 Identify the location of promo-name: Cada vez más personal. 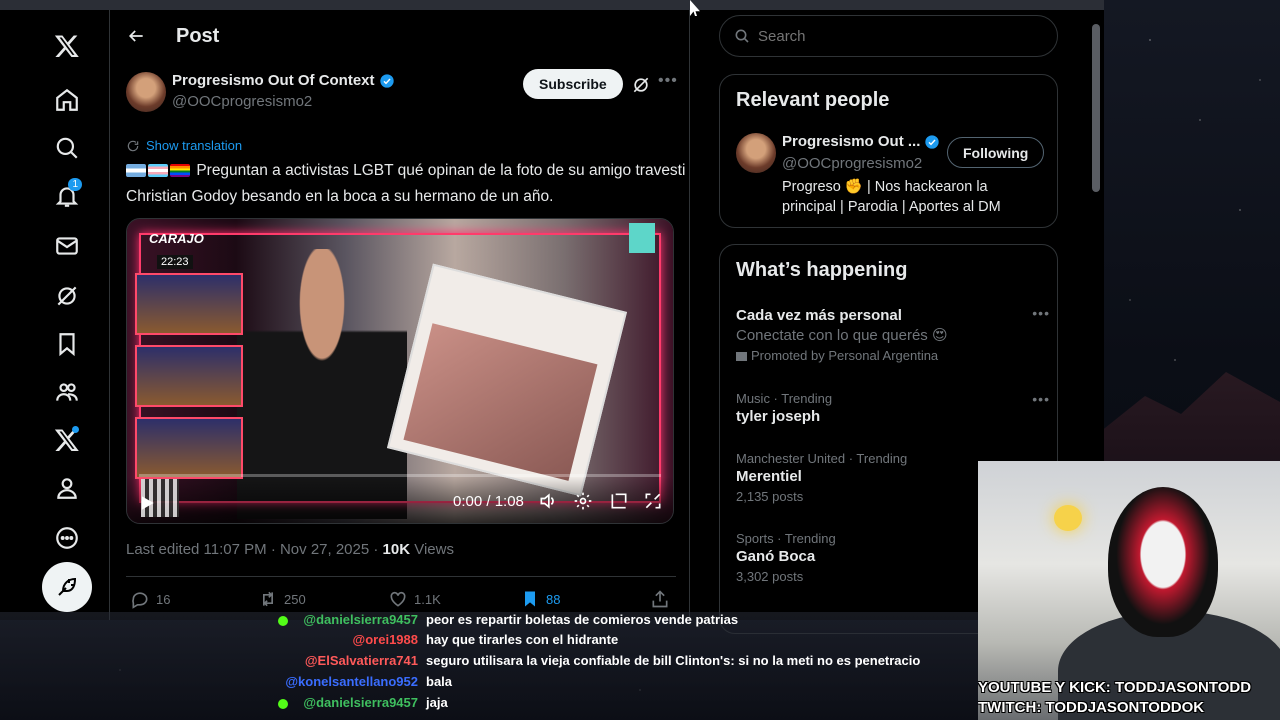
(819, 315).